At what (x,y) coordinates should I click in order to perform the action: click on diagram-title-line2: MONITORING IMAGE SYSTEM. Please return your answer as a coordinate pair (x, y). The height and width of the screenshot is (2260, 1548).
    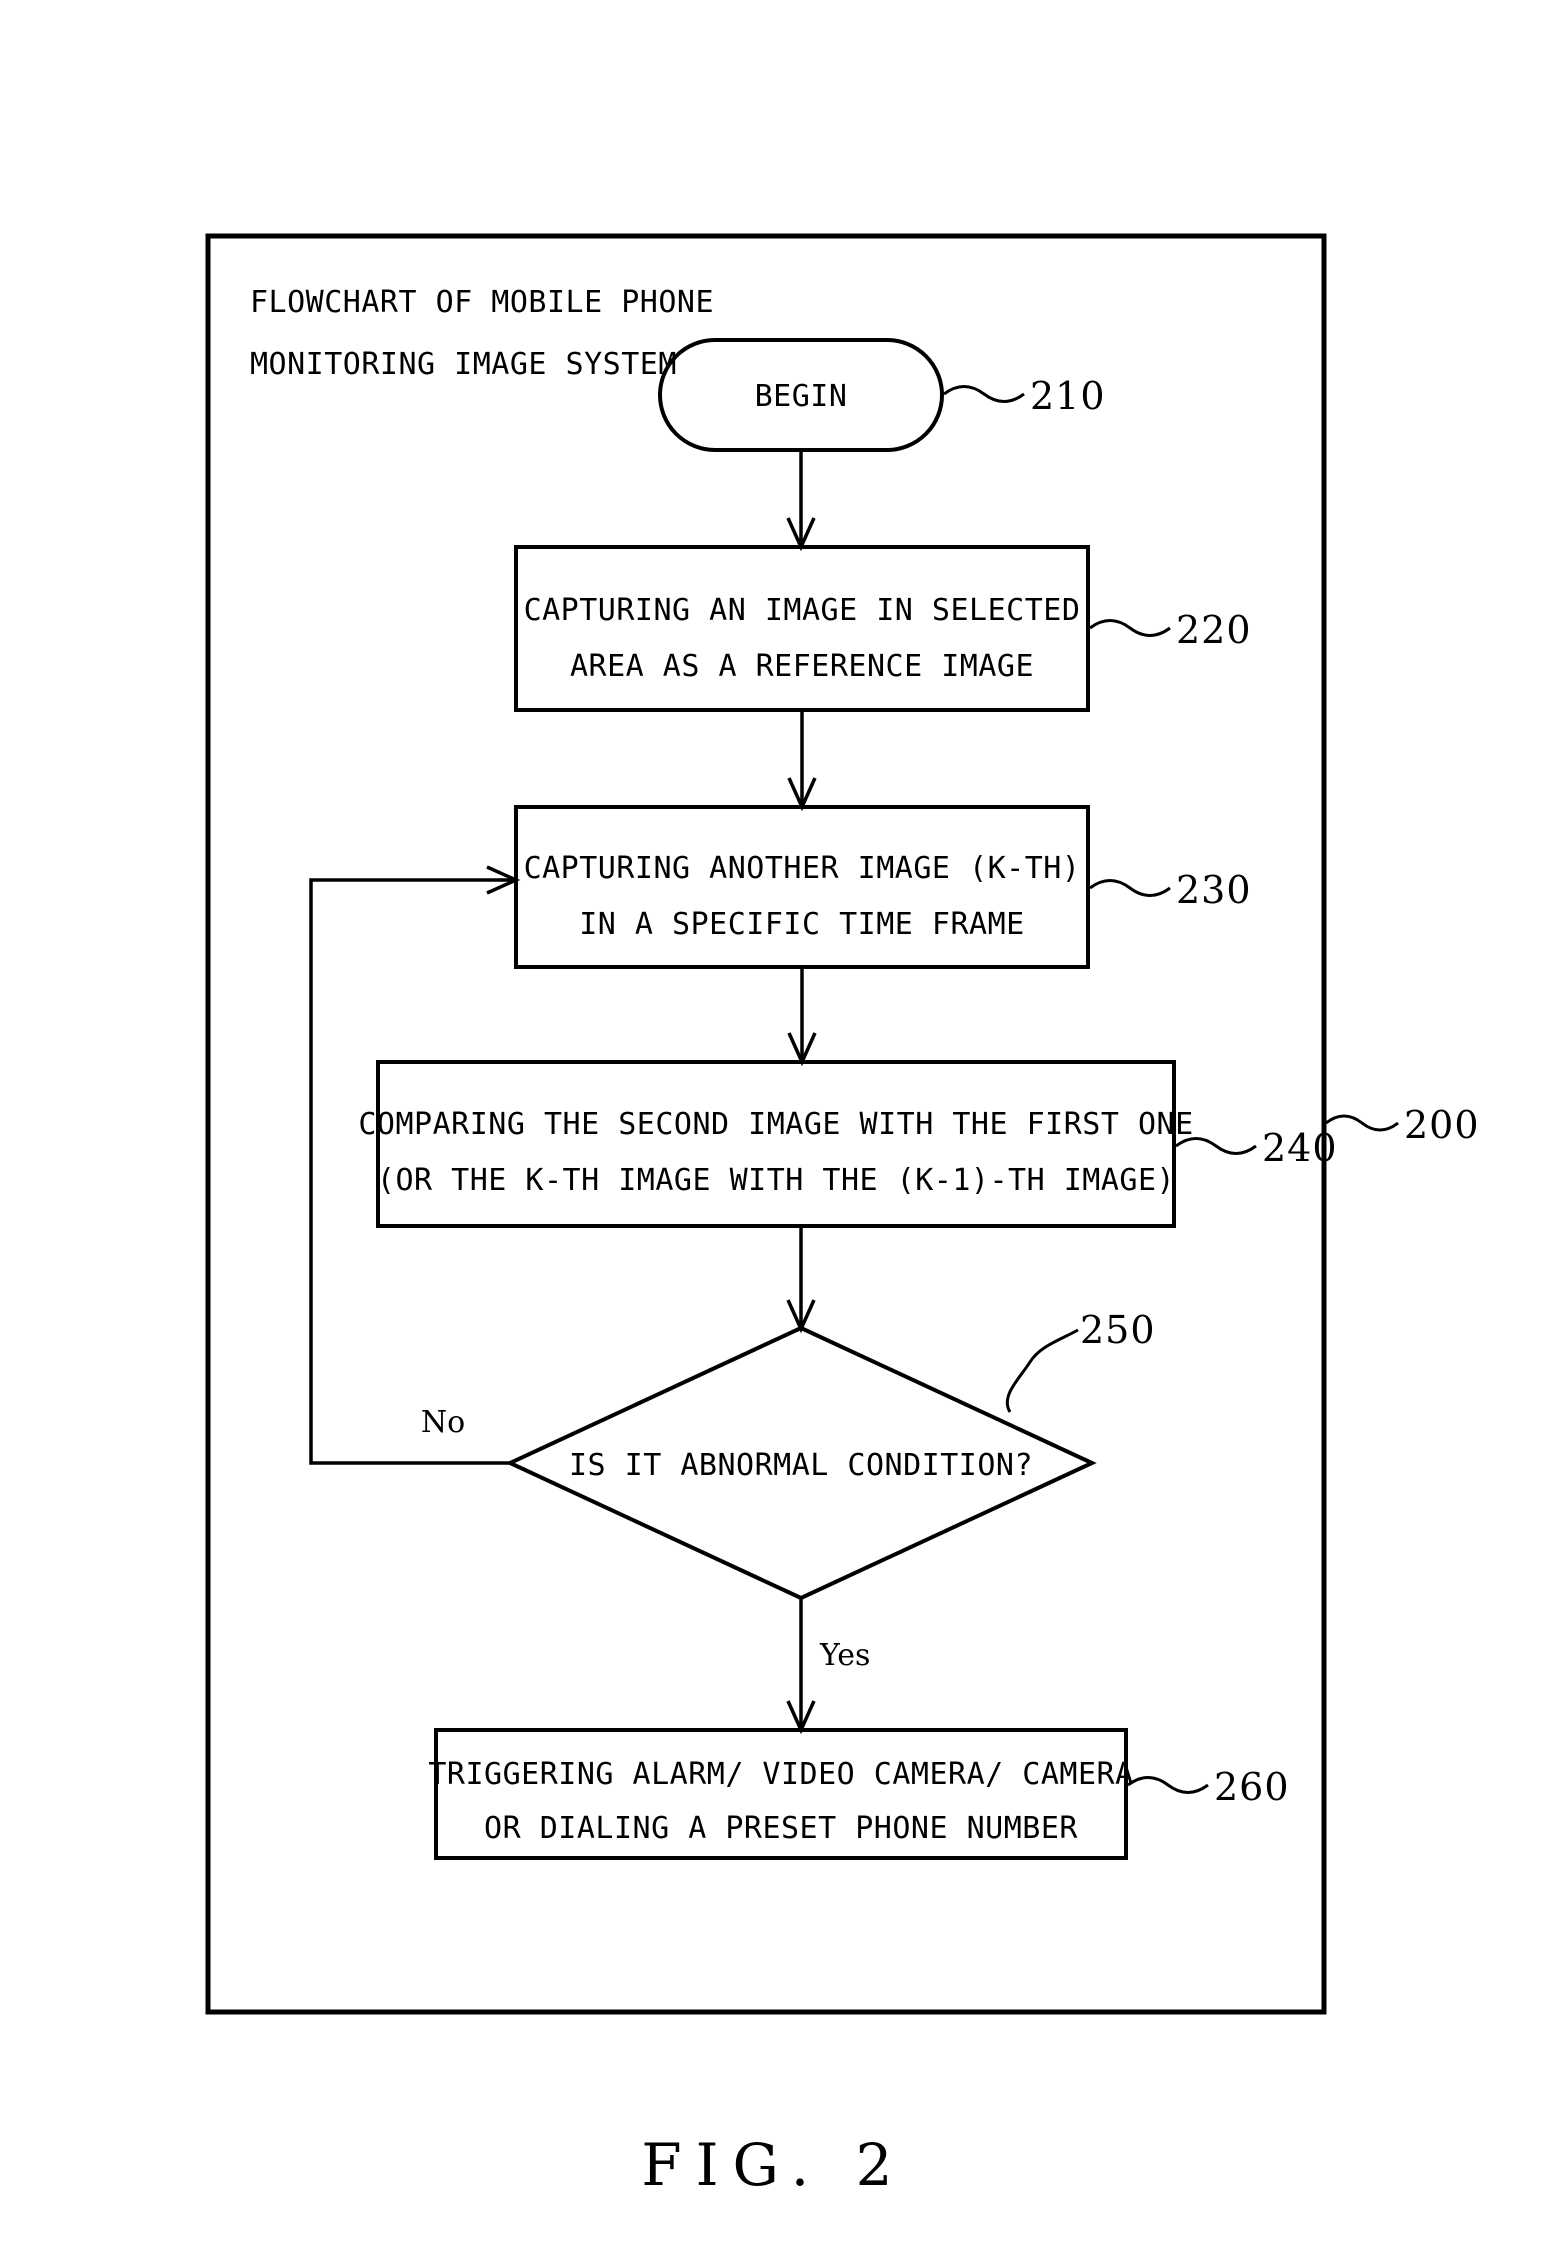
    Looking at the image, I should click on (463, 364).